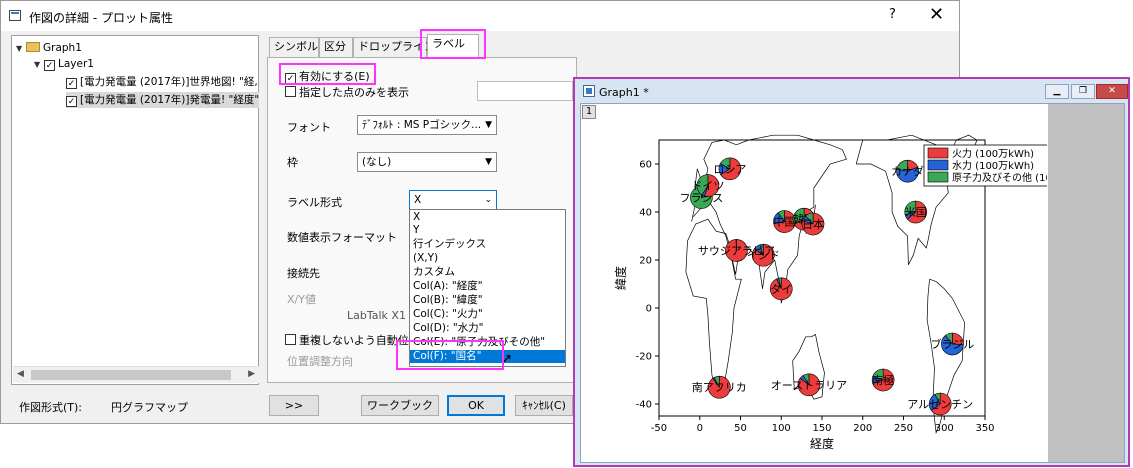 Image resolution: width=1133 pixels, height=468 pixels. What do you see at coordinates (251, 374) in the screenshot?
I see `scroll-right-icon: ▶` at bounding box center [251, 374].